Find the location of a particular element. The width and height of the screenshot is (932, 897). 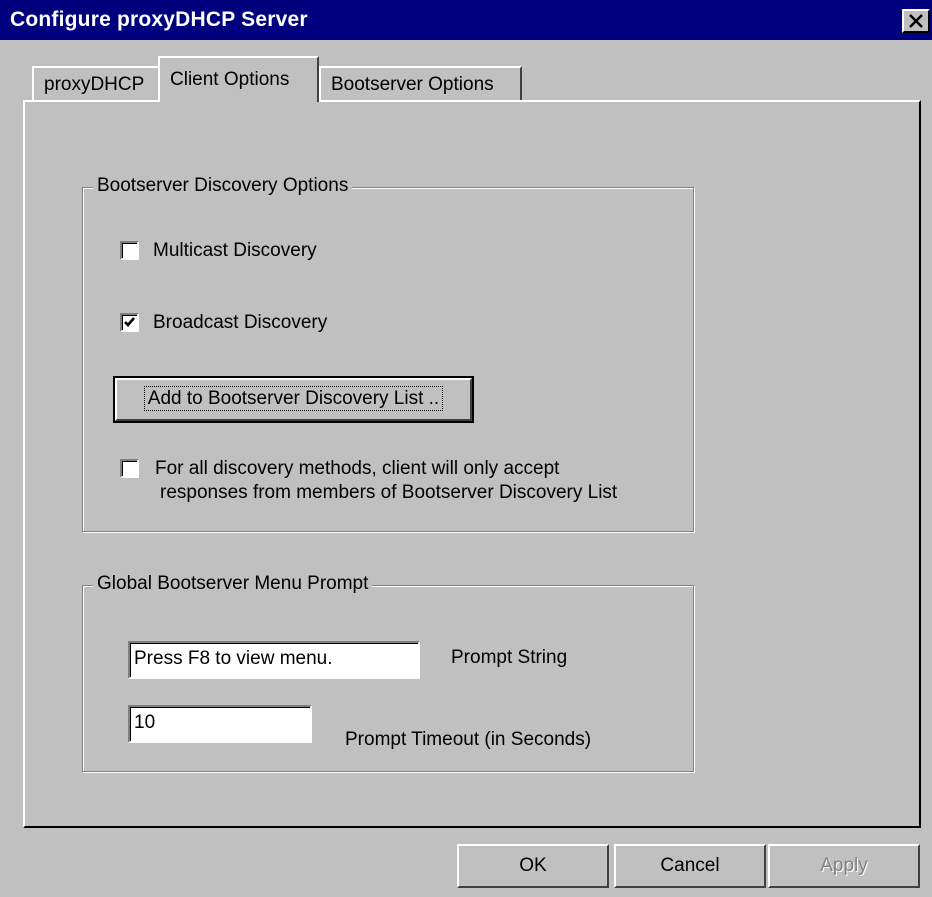

checkmark-icon is located at coordinates (129, 322).